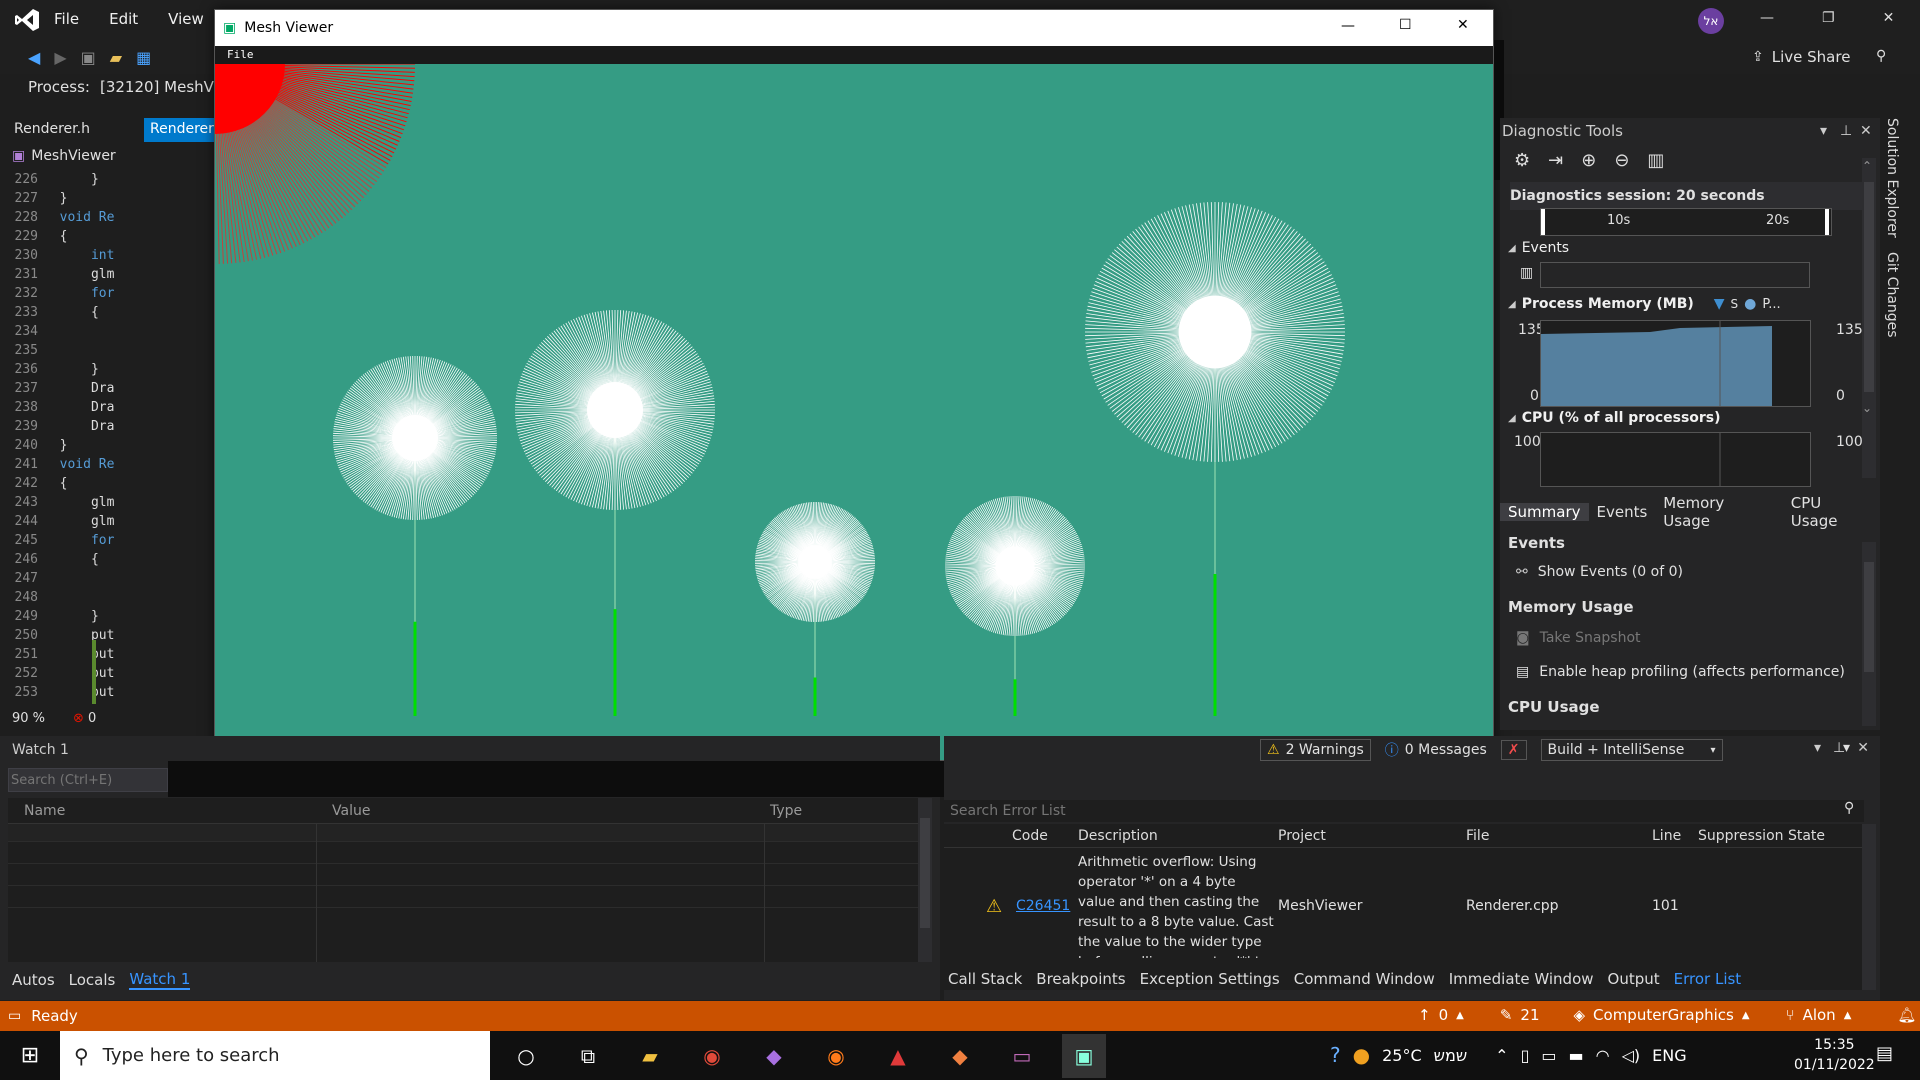  Describe the element at coordinates (1881, 56) in the screenshot. I see `pin-icon: ⚲` at that location.